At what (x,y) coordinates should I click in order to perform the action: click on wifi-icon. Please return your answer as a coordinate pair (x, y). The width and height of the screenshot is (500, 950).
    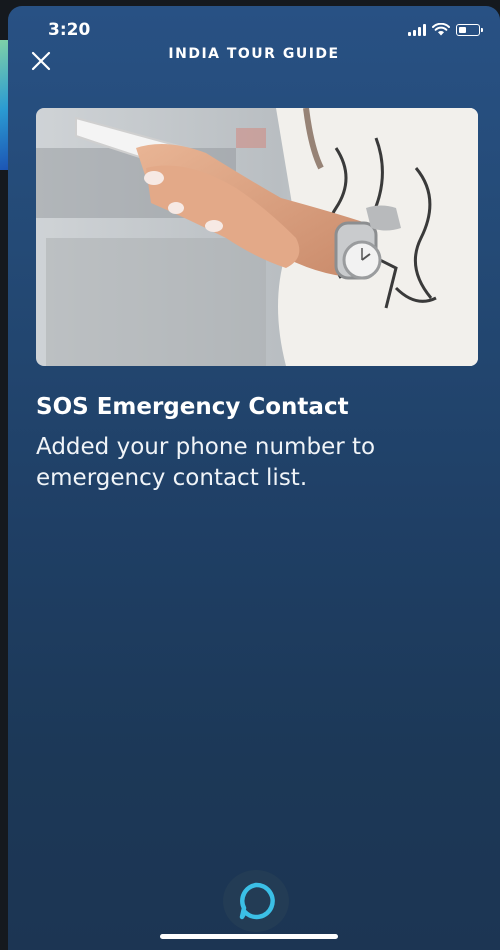
    Looking at the image, I should click on (441, 29).